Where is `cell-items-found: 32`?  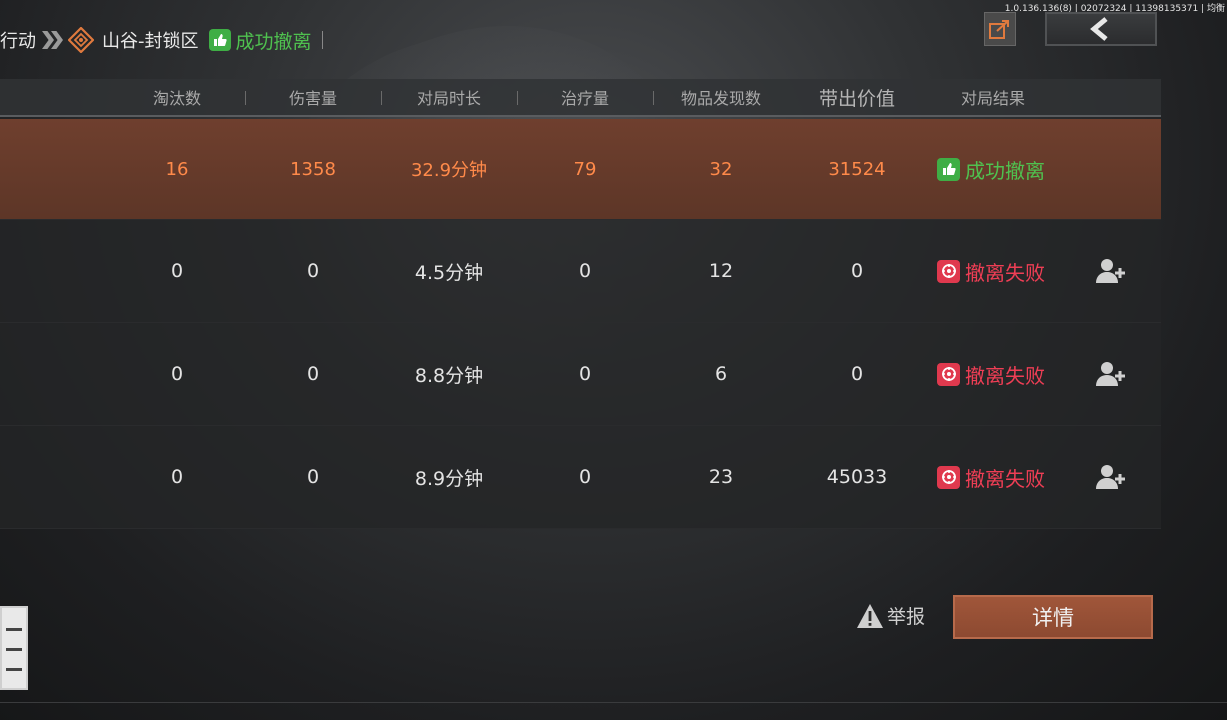
cell-items-found: 32 is located at coordinates (721, 169).